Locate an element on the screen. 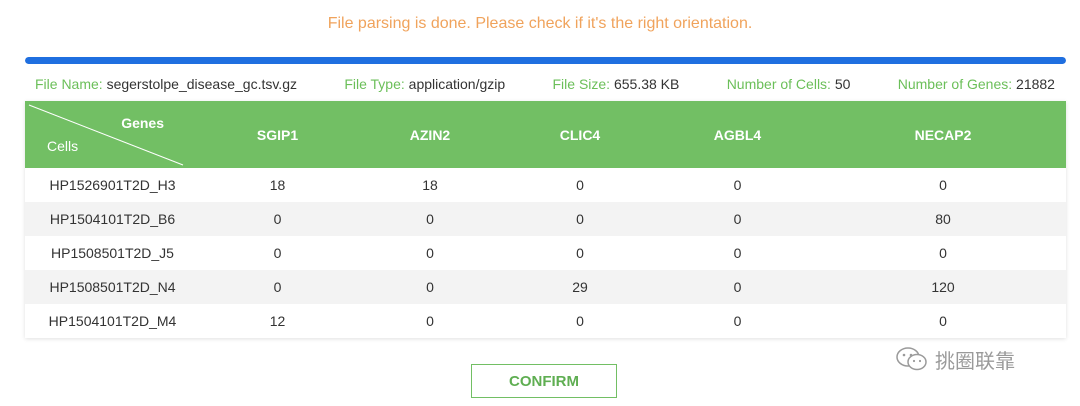 The image size is (1080, 406). diagonal-divider is located at coordinates (106, 135).